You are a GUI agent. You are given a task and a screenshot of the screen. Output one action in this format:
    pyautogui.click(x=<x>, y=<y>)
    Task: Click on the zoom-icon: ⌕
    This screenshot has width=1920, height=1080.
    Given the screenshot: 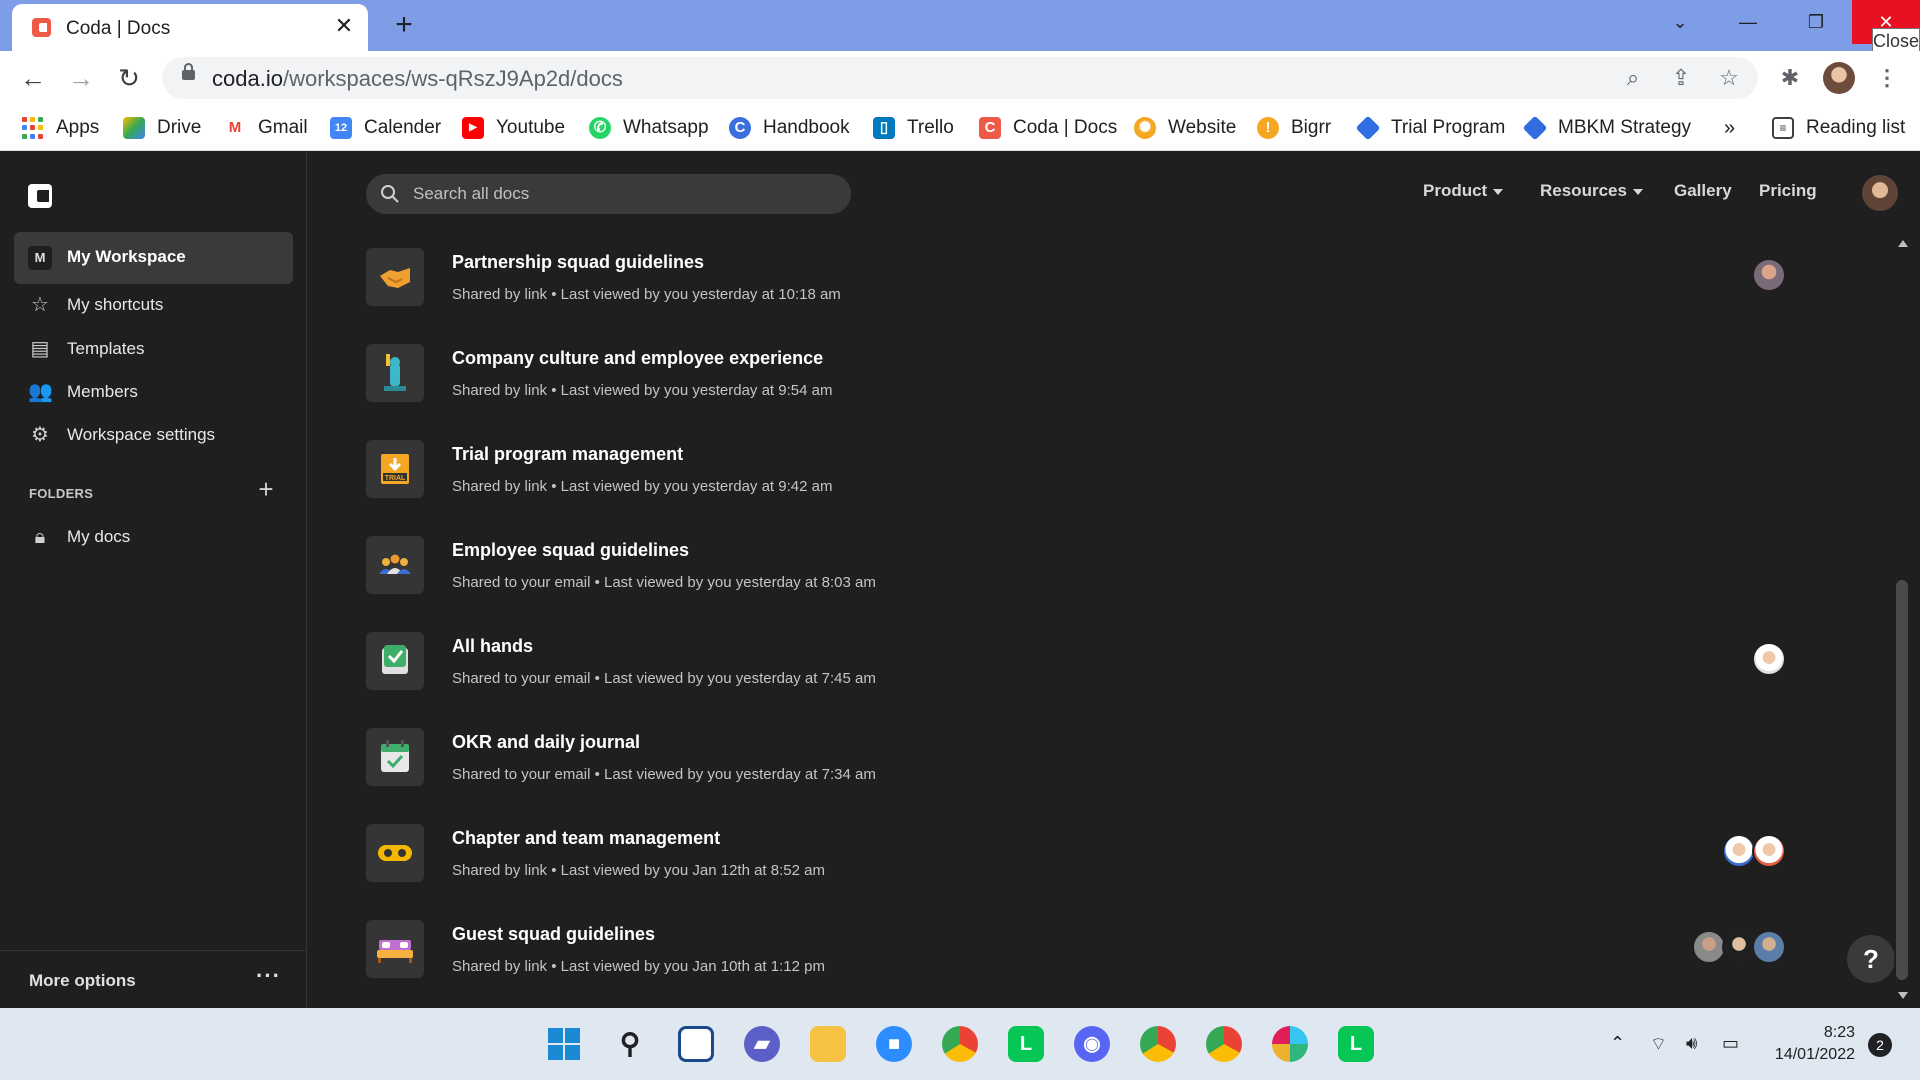 What is the action you would take?
    pyautogui.click(x=1633, y=78)
    